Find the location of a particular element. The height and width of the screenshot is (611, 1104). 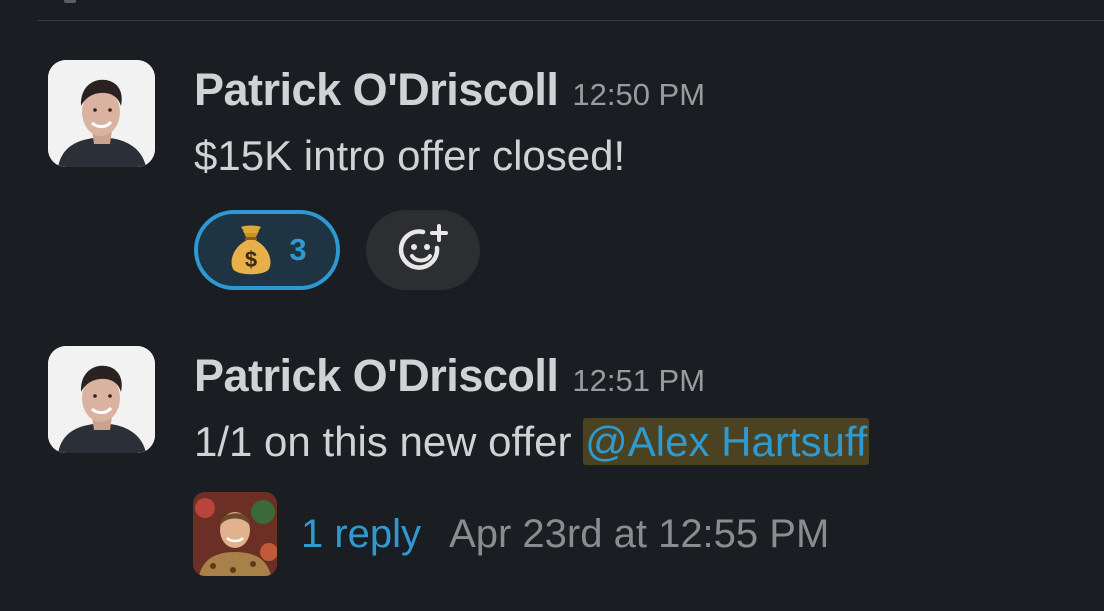

message-header: Patrick O'Driscoll 12:50 PM is located at coordinates (449, 90).